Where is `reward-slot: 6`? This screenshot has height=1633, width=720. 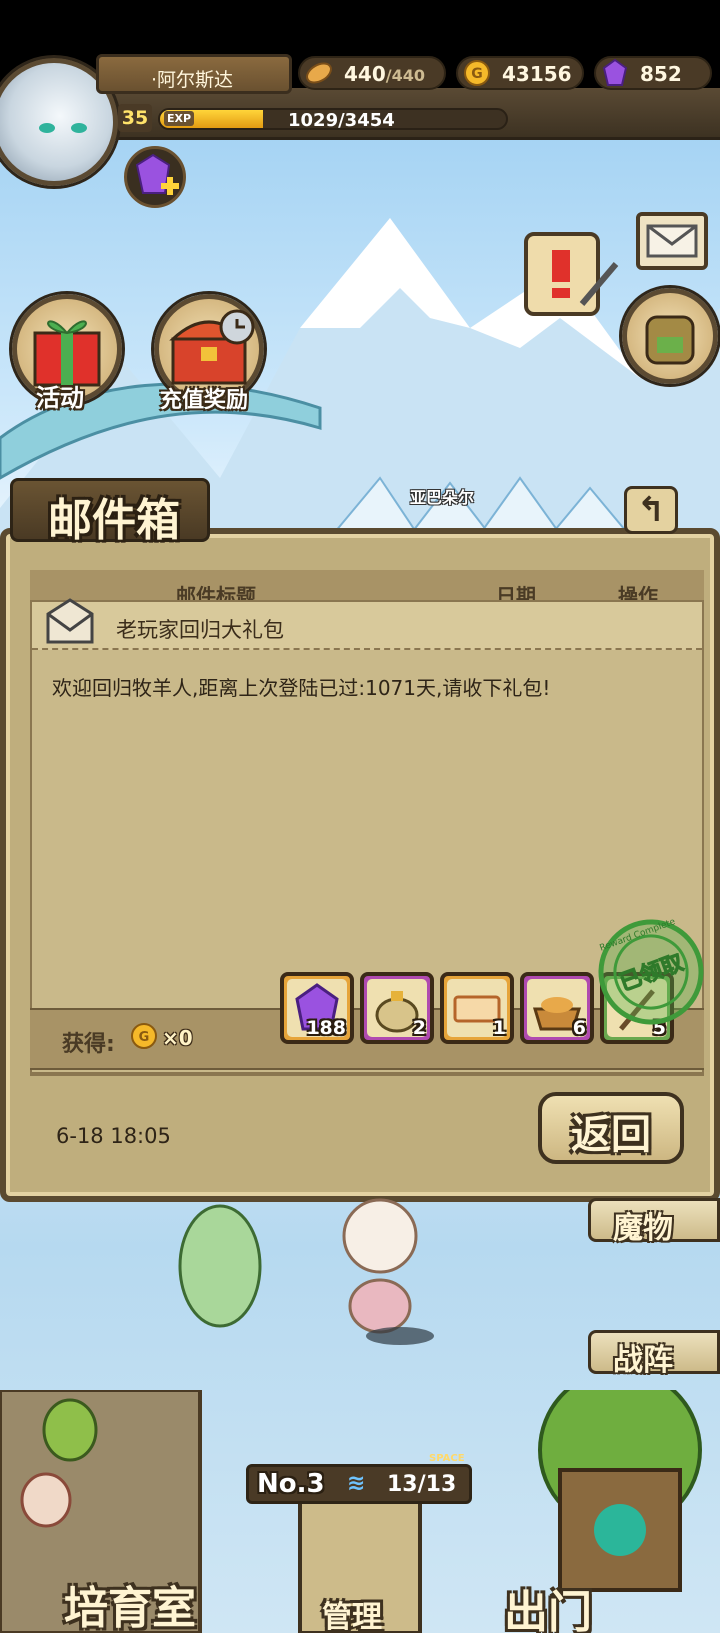
reward-slot: 6 is located at coordinates (557, 1008).